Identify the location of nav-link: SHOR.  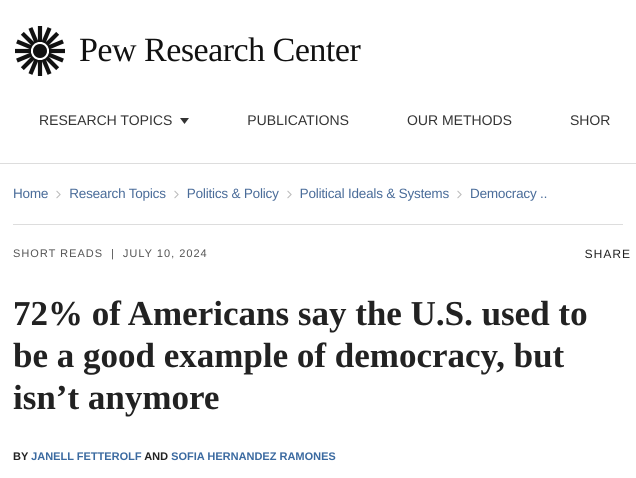
(590, 120).